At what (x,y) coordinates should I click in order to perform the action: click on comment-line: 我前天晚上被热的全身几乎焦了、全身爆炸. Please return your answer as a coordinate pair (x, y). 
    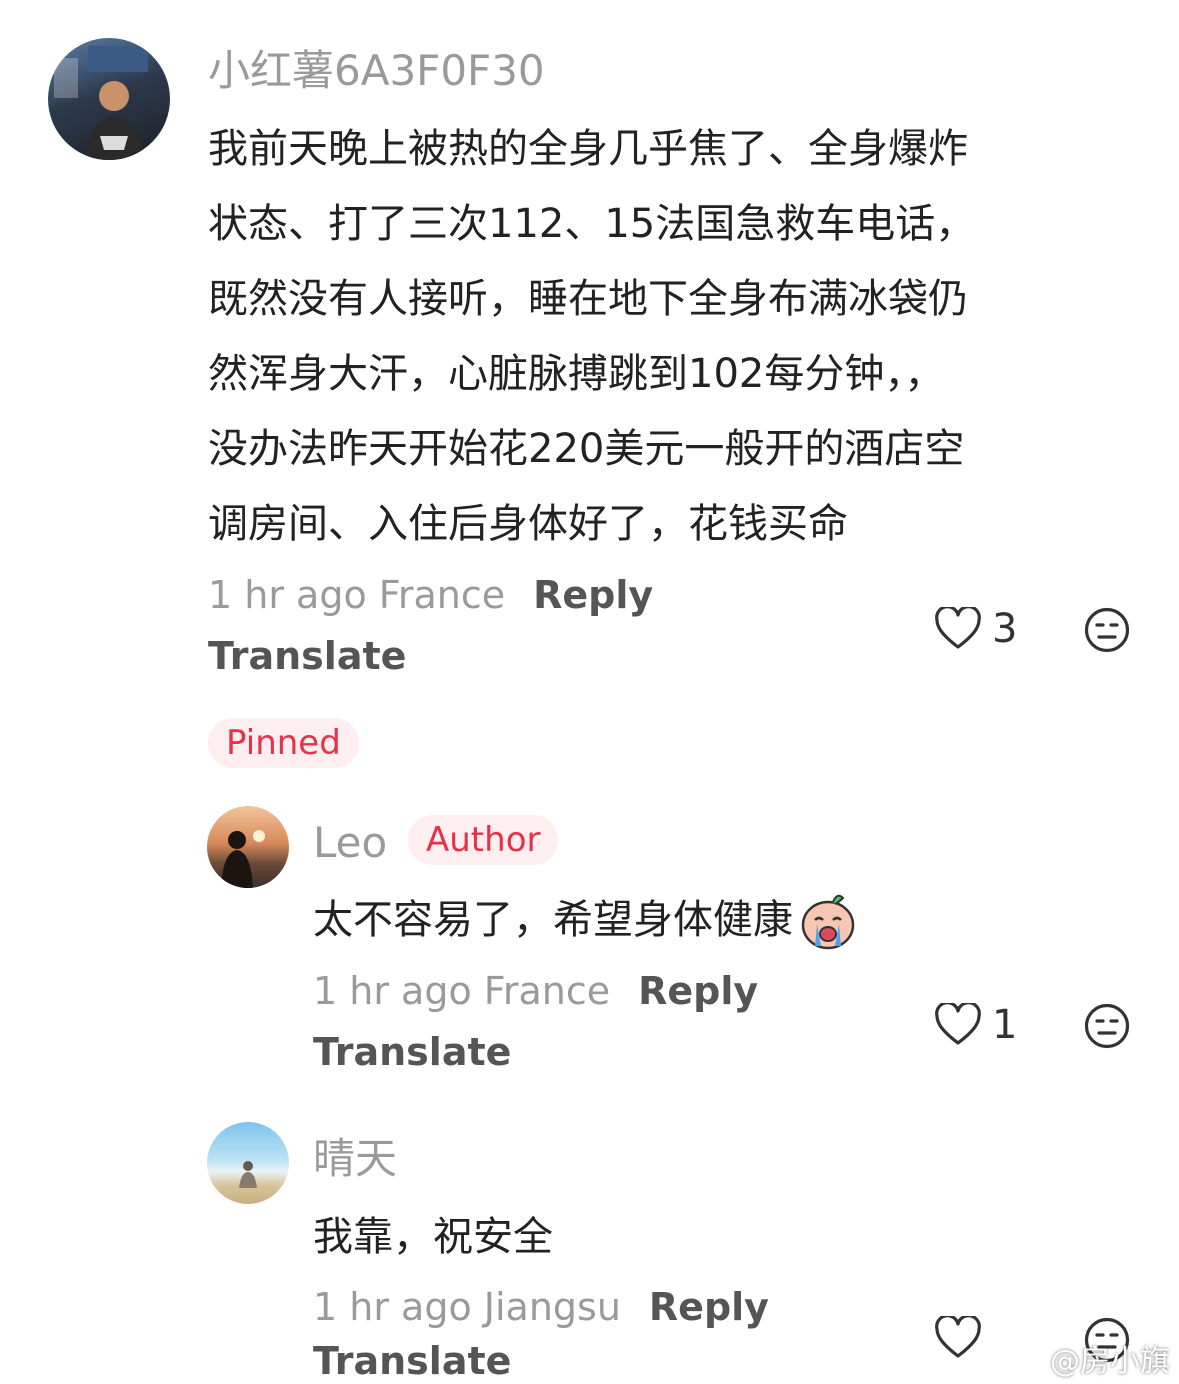
    Looking at the image, I should click on (588, 149).